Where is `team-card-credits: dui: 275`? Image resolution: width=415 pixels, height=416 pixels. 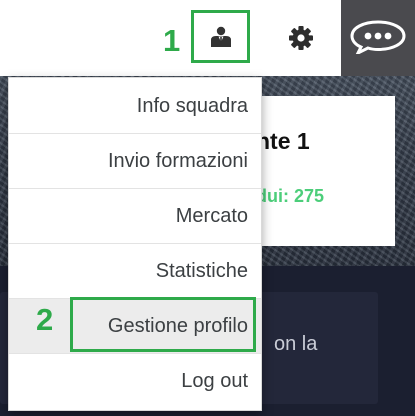 team-card-credits: dui: 275 is located at coordinates (290, 196).